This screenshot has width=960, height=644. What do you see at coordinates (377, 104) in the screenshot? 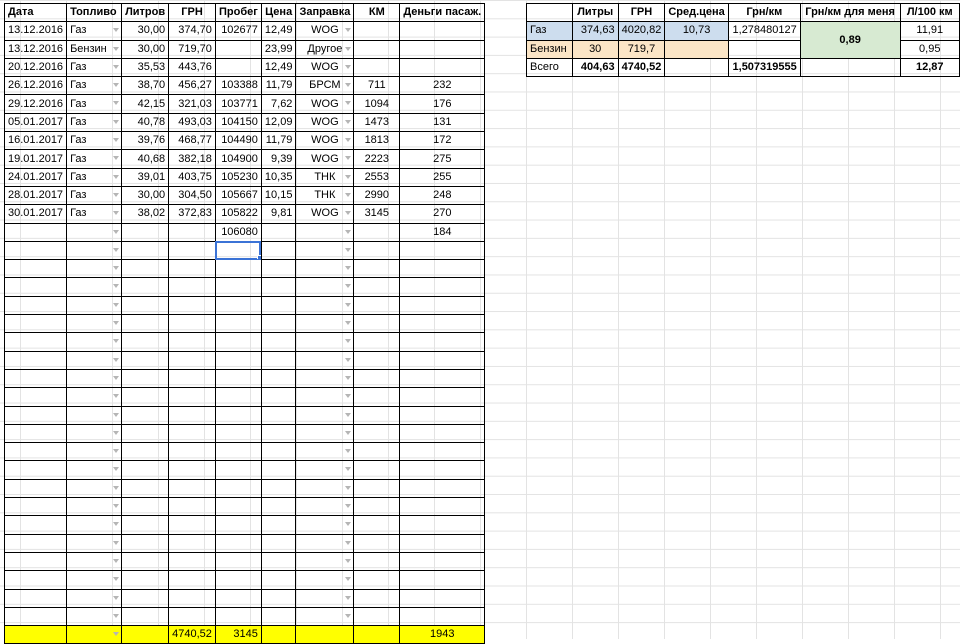
I see `cell-km: 1094` at bounding box center [377, 104].